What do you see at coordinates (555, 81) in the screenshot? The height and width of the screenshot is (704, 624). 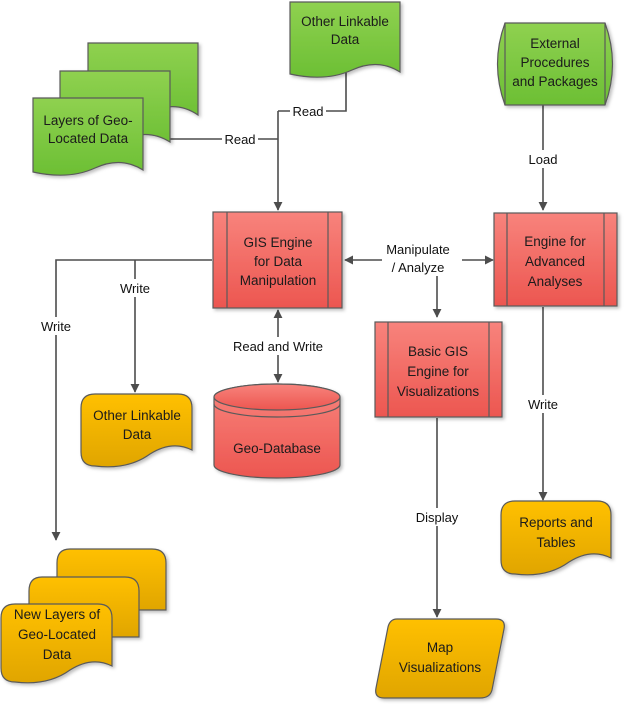 I see `node-text: and Packages` at bounding box center [555, 81].